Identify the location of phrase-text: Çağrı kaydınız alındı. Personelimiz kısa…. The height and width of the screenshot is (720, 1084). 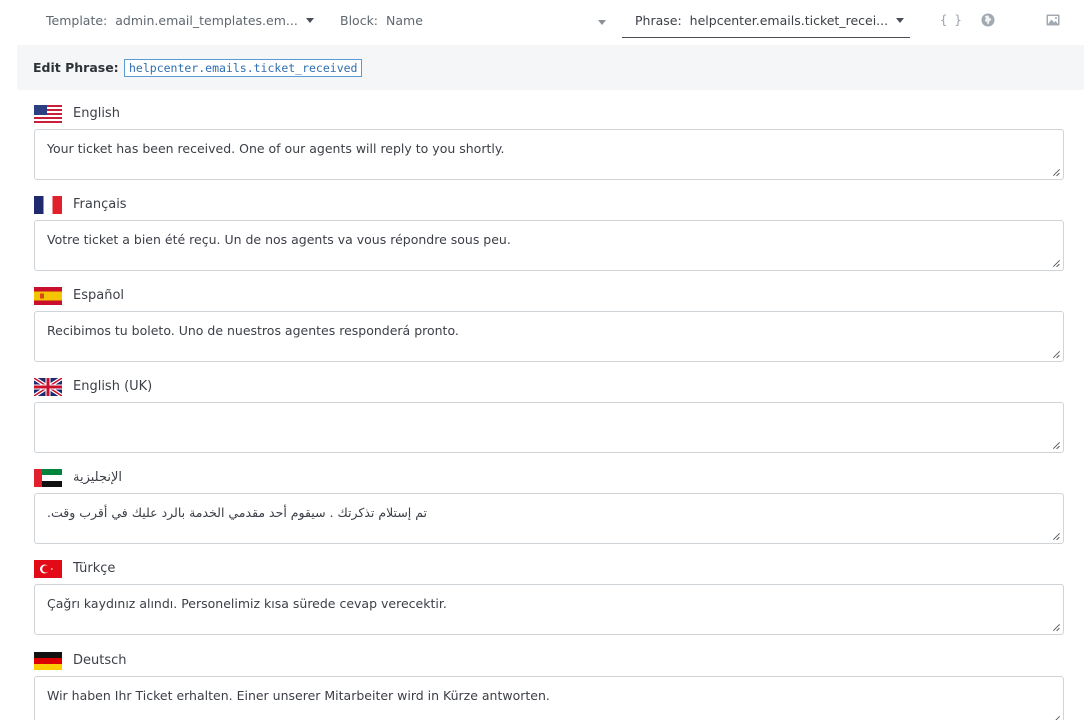
(247, 603).